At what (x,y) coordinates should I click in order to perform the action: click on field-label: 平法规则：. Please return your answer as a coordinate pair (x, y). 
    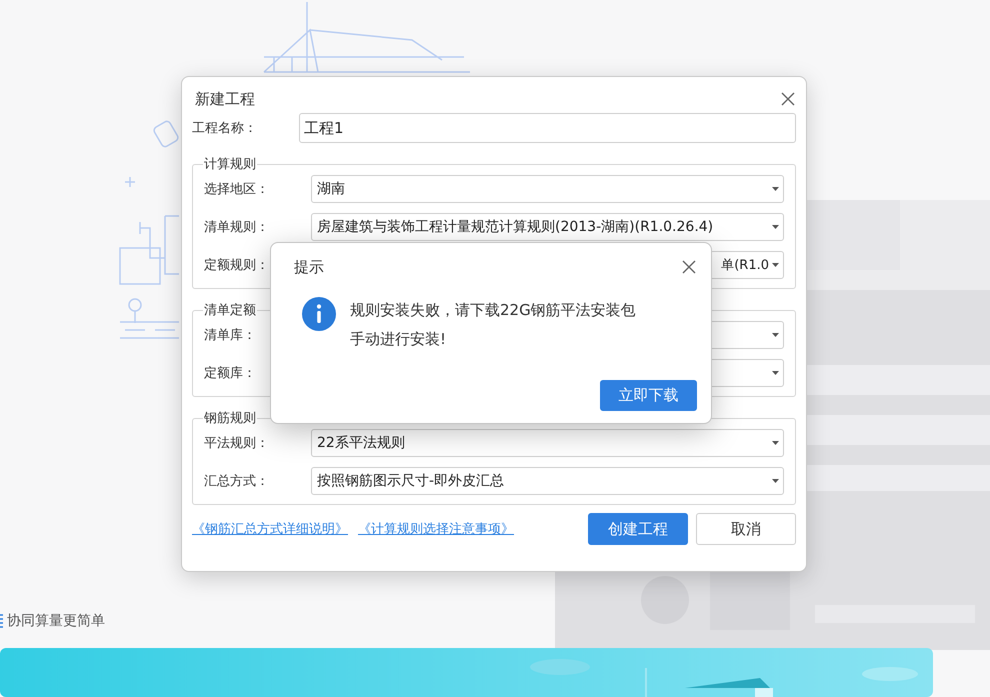
    Looking at the image, I should click on (236, 443).